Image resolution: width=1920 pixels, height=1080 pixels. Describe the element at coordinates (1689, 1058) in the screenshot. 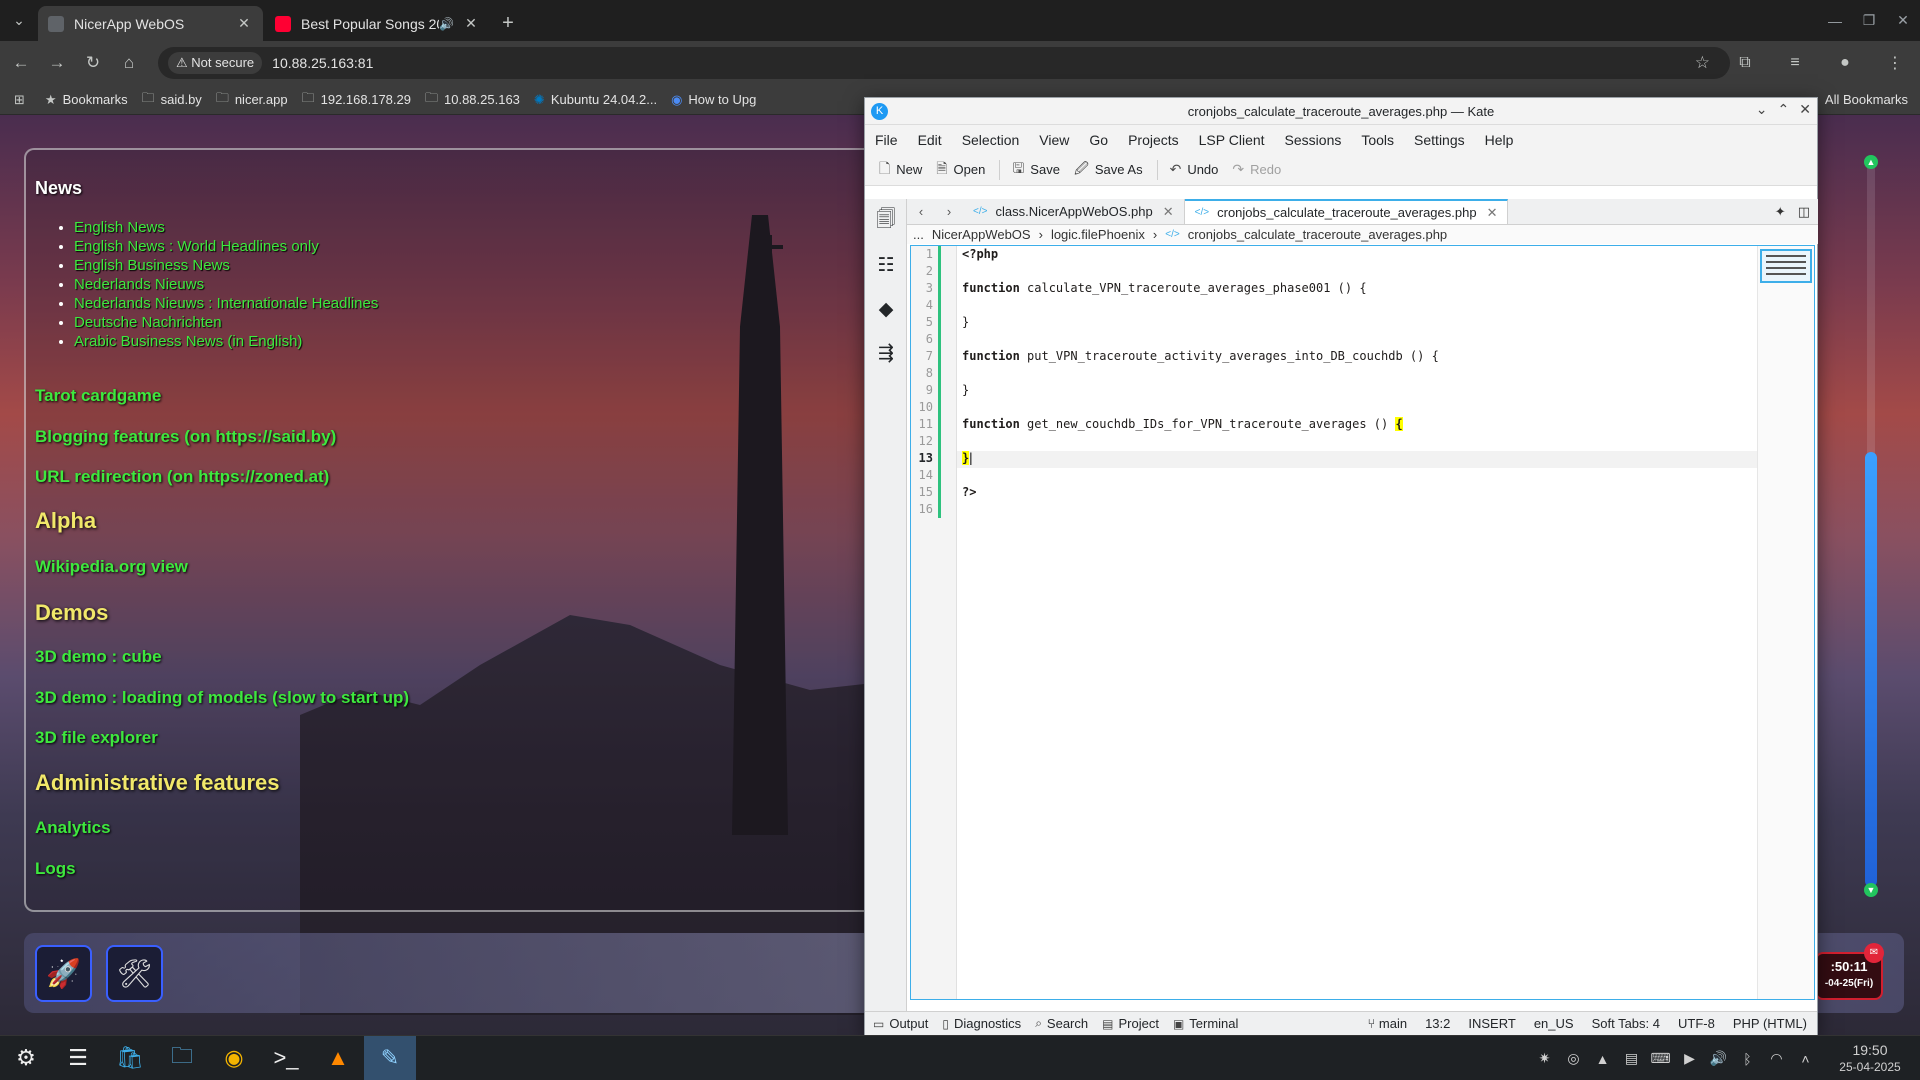

I see `media-play-icon: ▶` at that location.